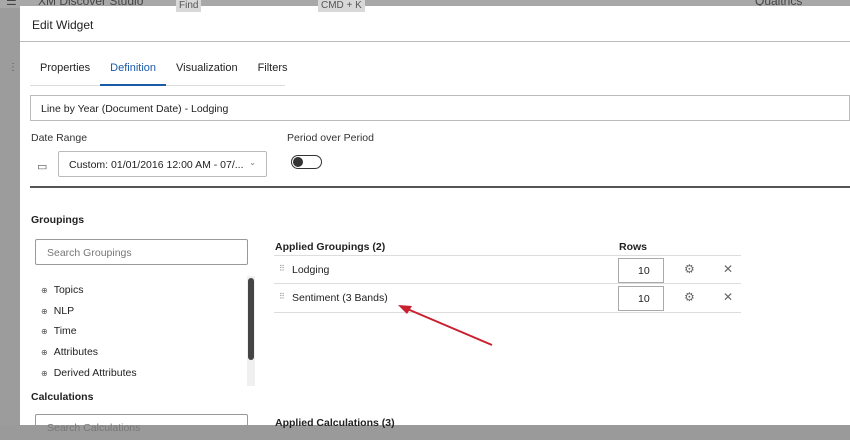 Image resolution: width=850 pixels, height=440 pixels. I want to click on shortcut-hint: CMD + K, so click(341, 6).